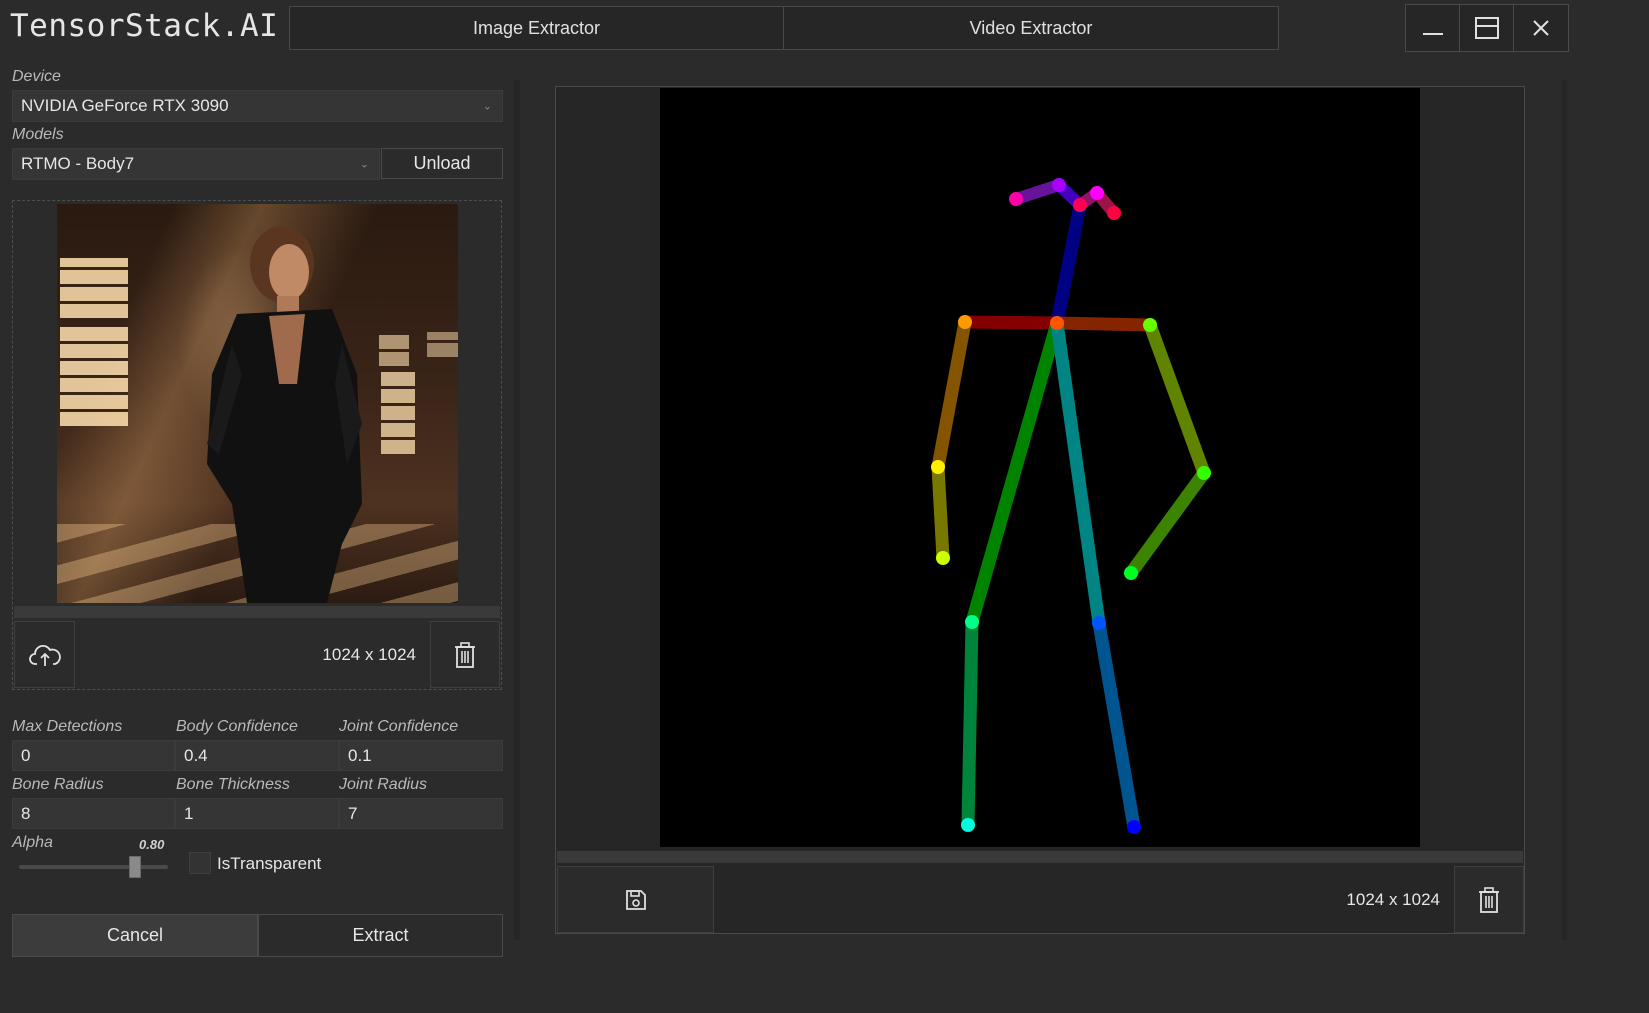 The height and width of the screenshot is (1013, 1649). Describe the element at coordinates (257, 106) in the screenshot. I see `device-select: NVIDIA GeForce RTX 3090 ⌄` at that location.